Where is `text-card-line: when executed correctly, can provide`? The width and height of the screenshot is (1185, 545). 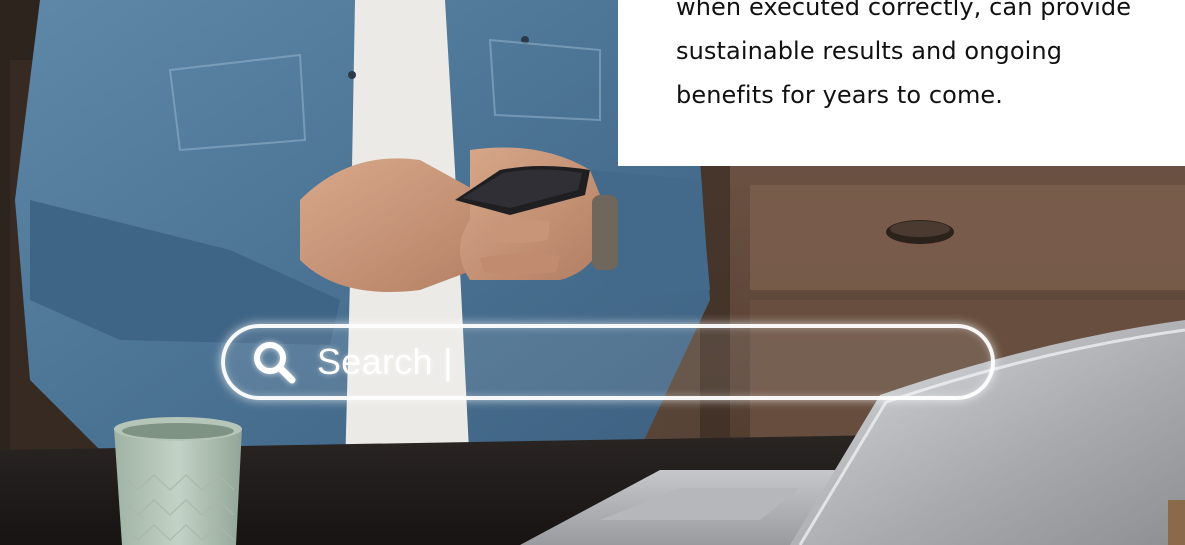 text-card-line: when executed correctly, can provide is located at coordinates (904, 10).